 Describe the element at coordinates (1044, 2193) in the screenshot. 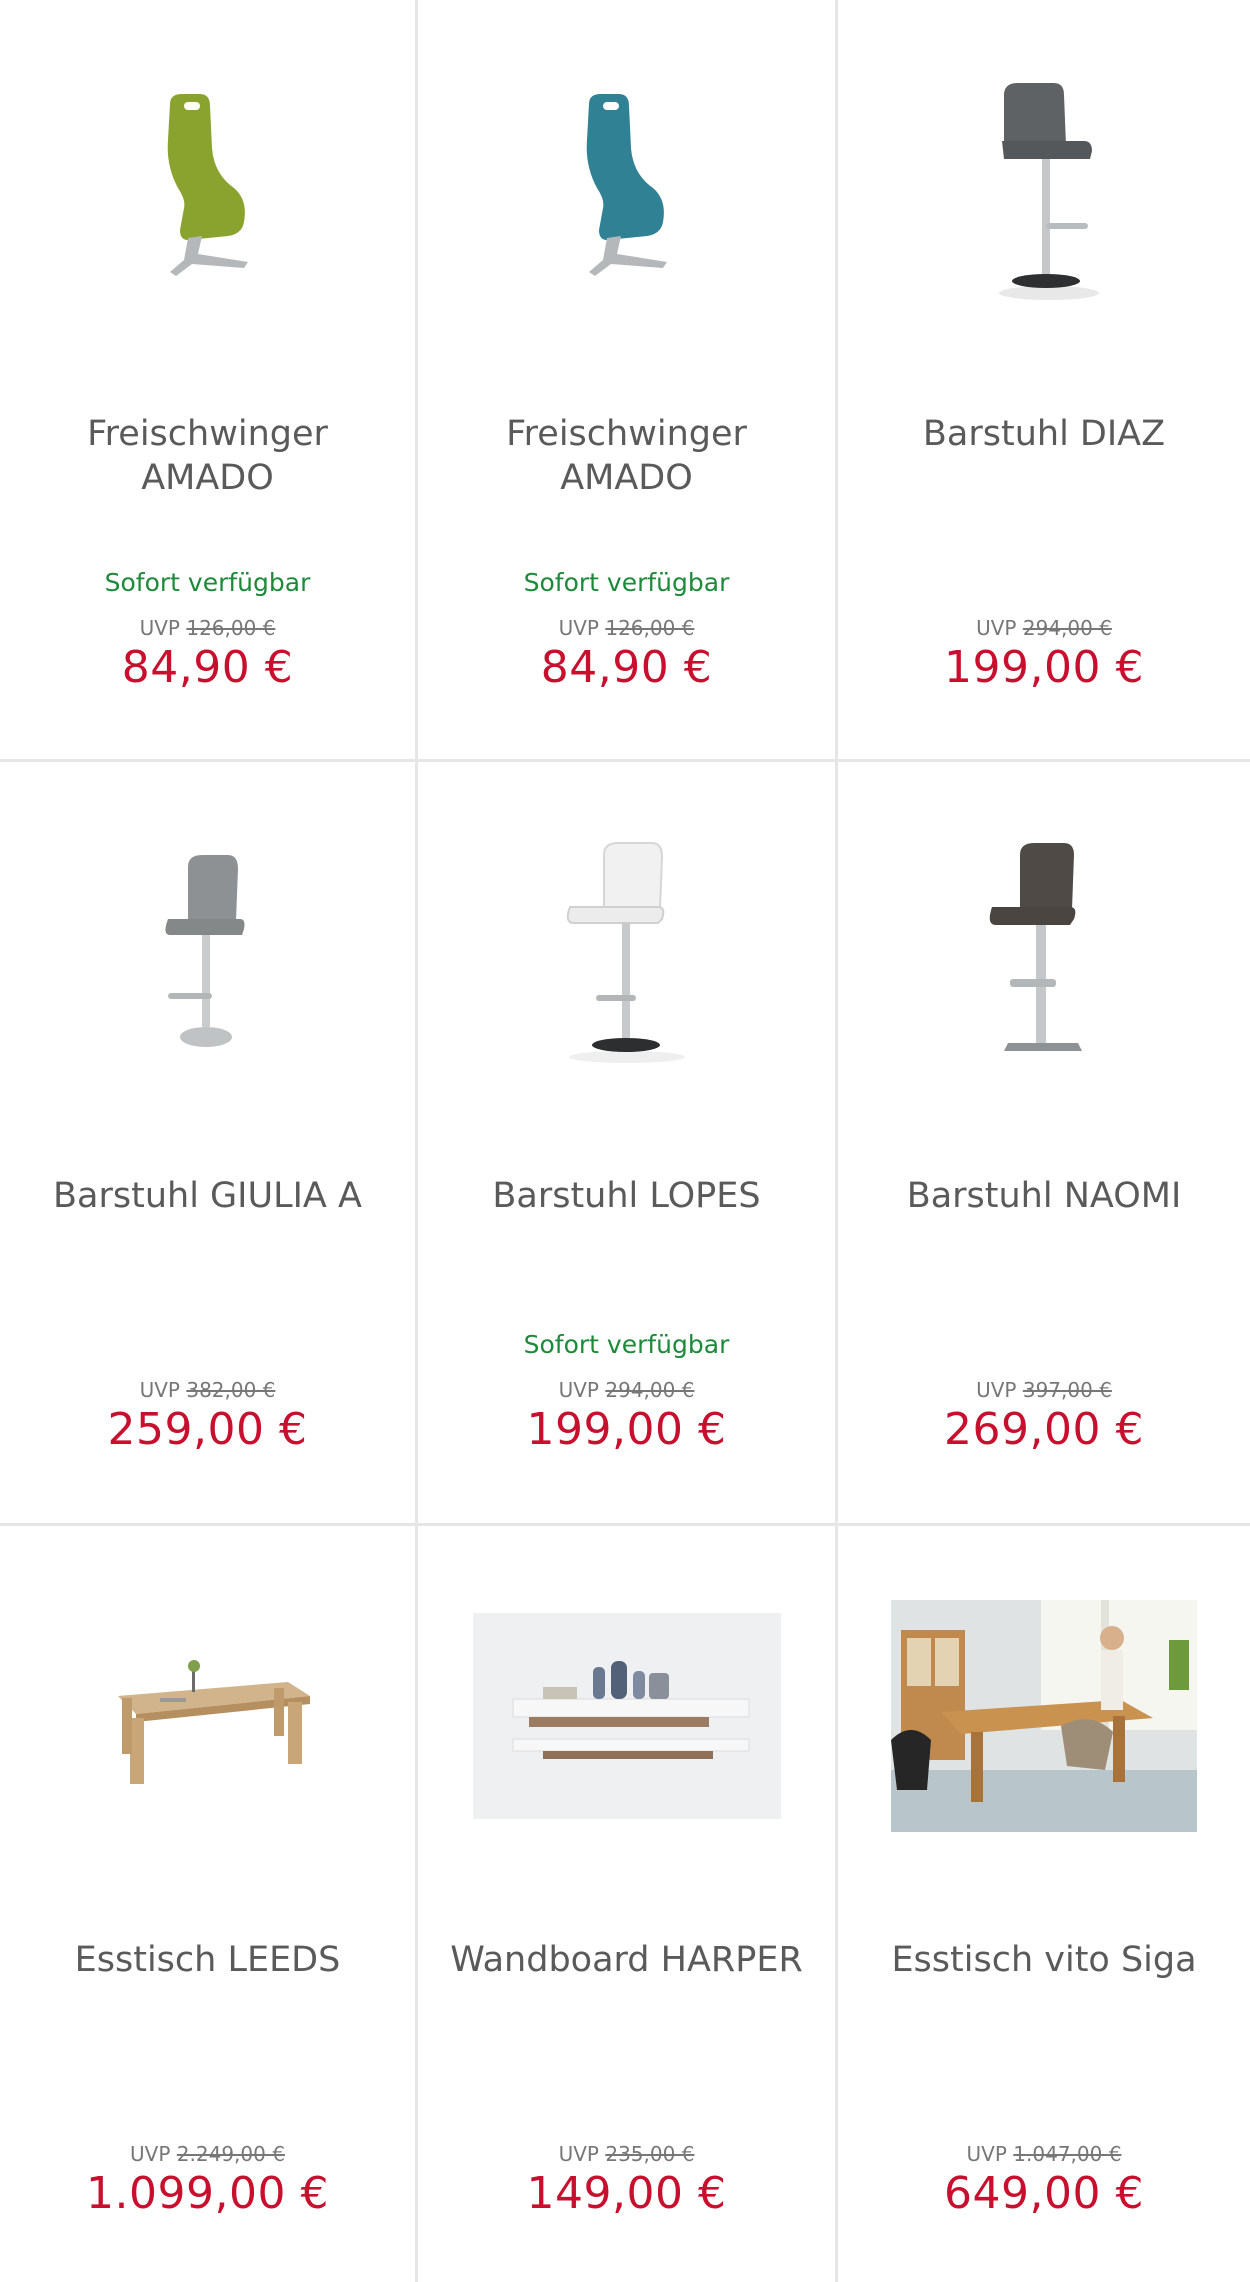

I see `product-price: 649,00 €` at that location.